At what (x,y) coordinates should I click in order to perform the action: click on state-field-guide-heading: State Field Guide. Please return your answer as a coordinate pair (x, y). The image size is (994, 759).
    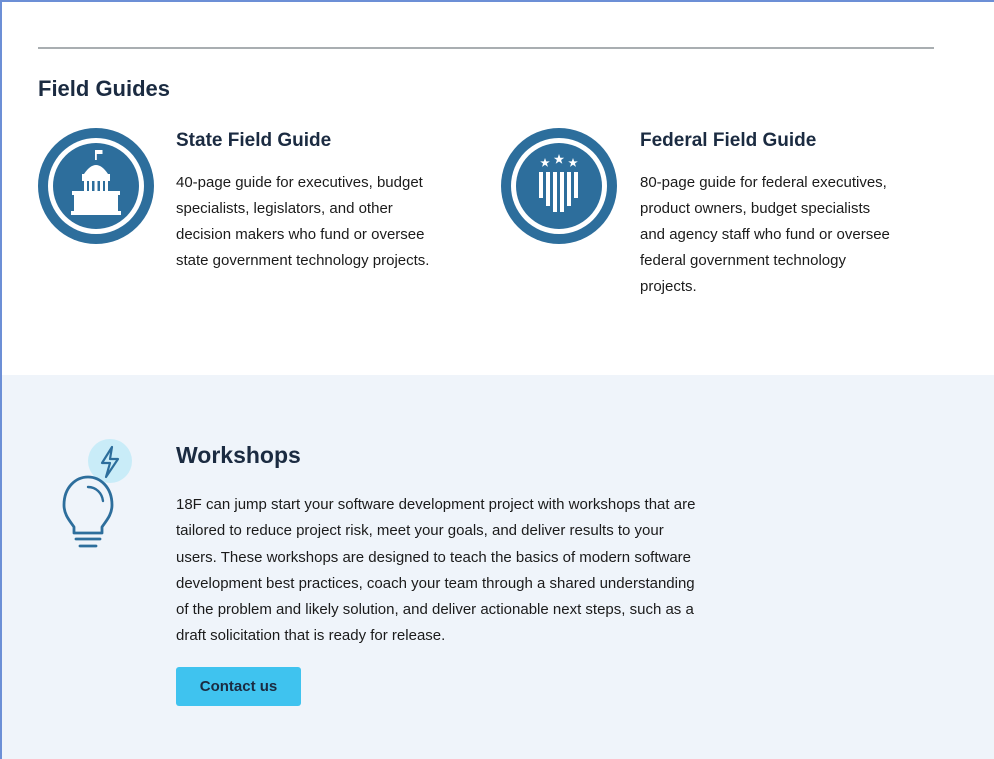
    Looking at the image, I should click on (253, 141).